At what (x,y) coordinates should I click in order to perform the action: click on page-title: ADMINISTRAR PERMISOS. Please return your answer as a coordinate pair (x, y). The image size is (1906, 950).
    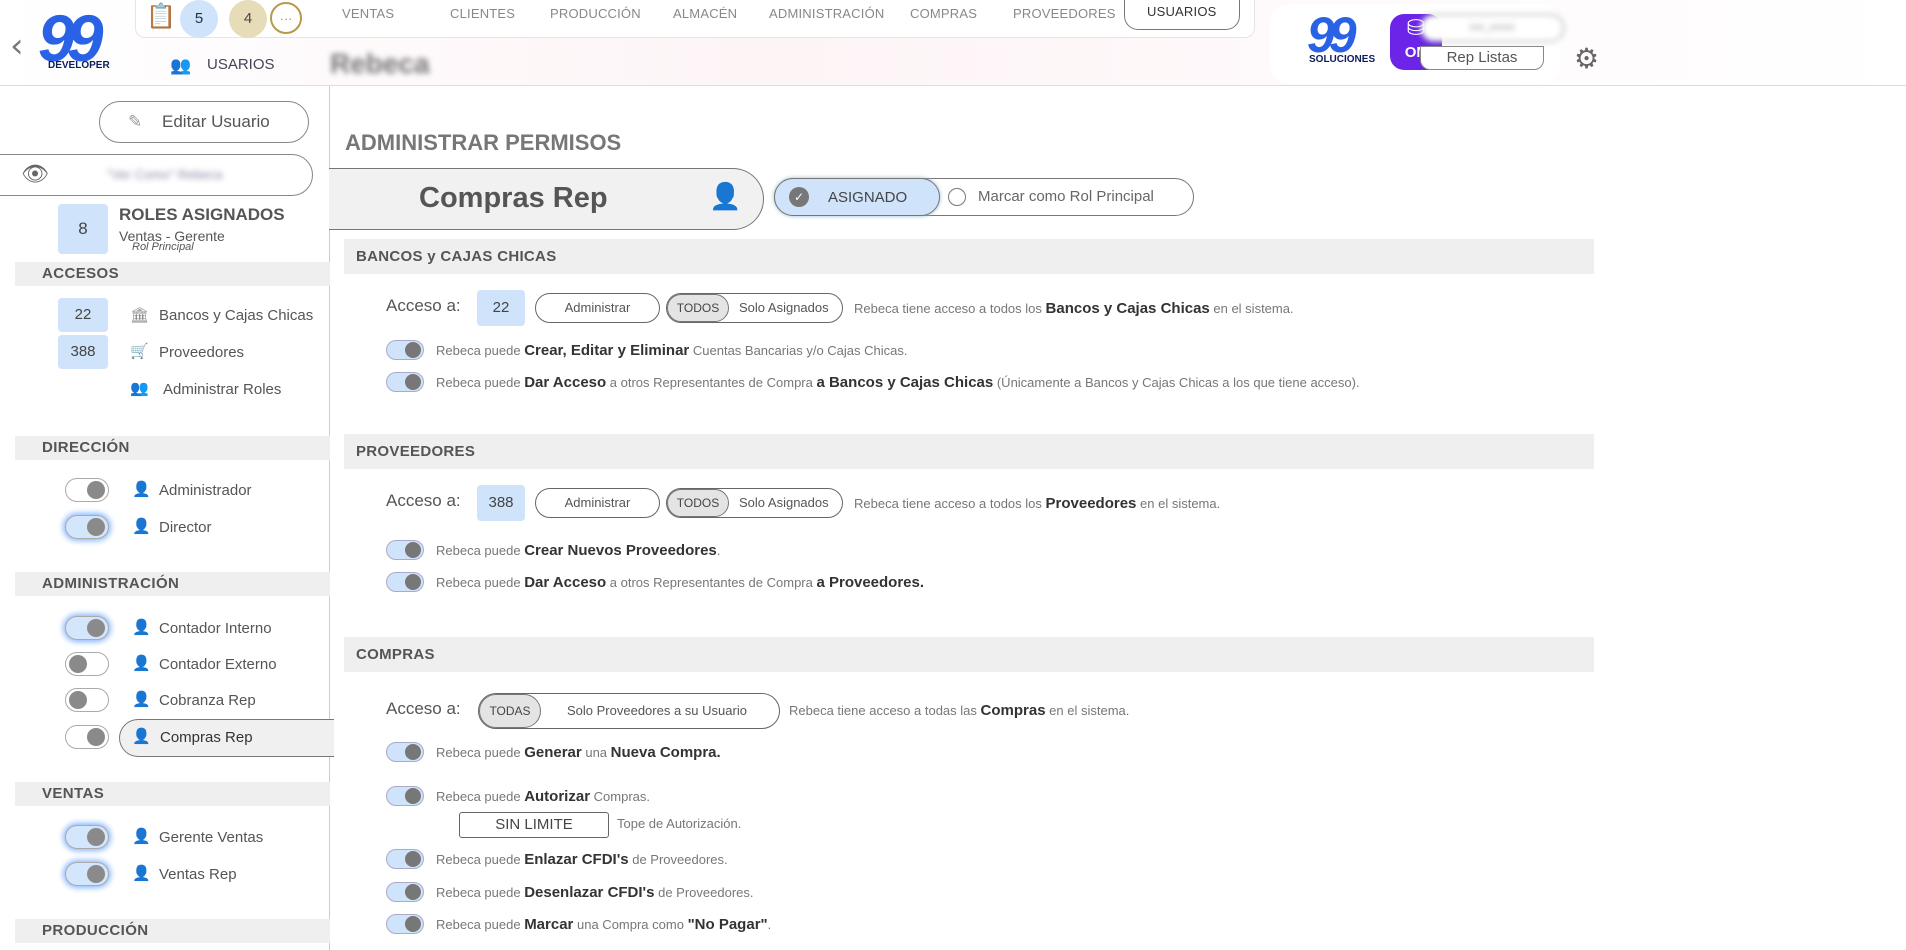
    Looking at the image, I should click on (483, 142).